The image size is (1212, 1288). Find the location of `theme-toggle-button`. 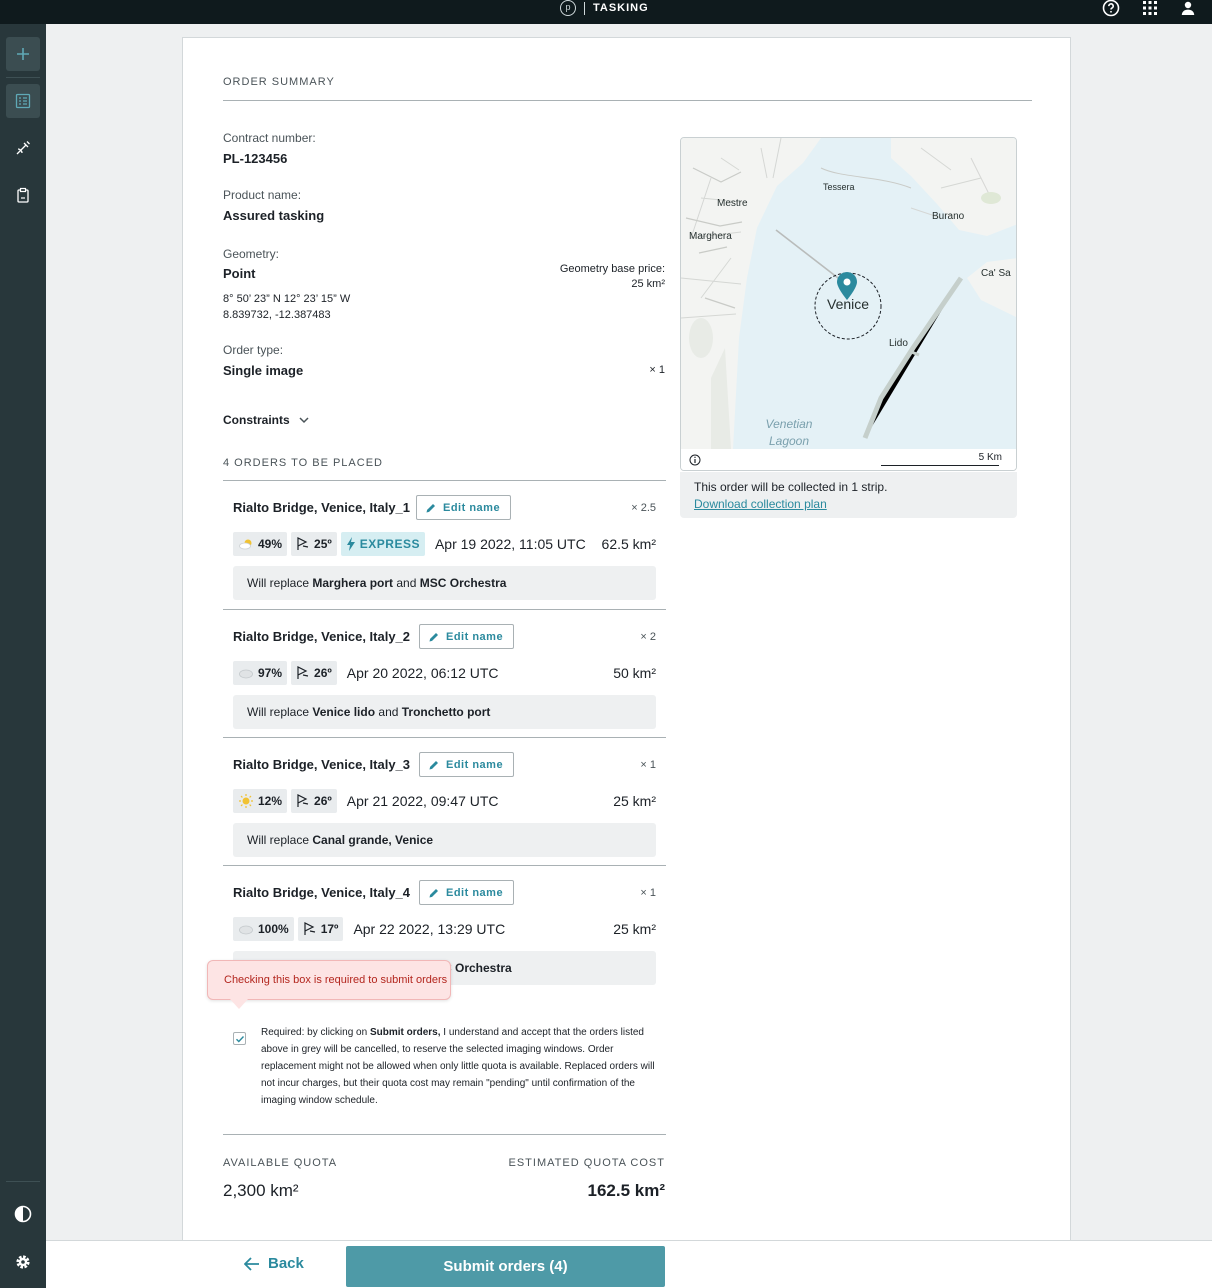

theme-toggle-button is located at coordinates (23, 1214).